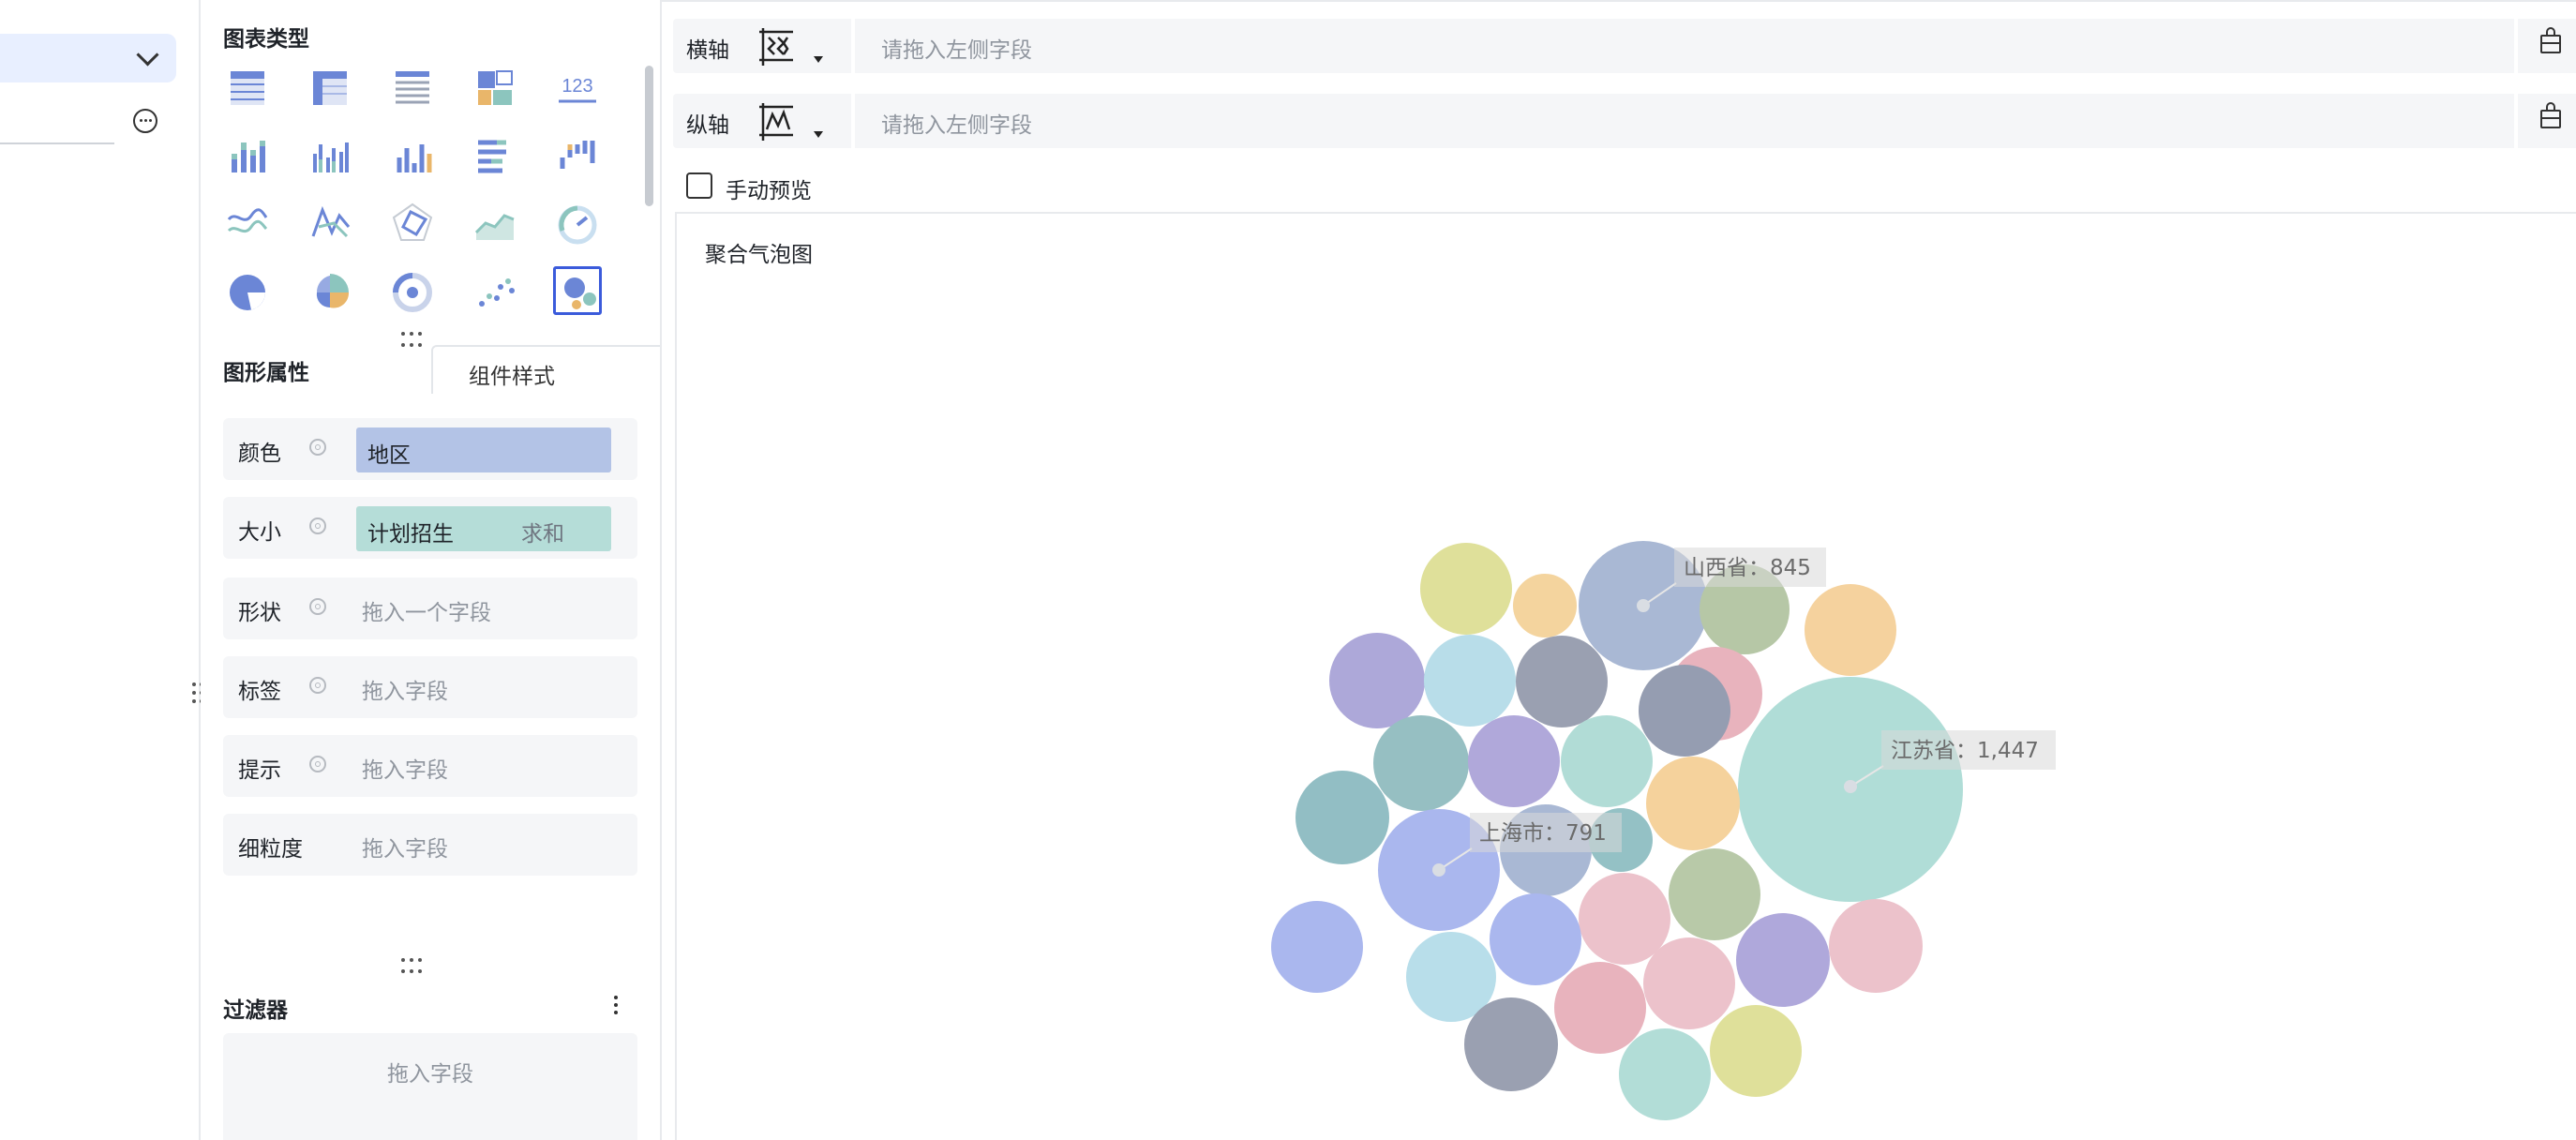 This screenshot has width=2576, height=1140. I want to click on chart-type-bubble-icon, so click(577, 290).